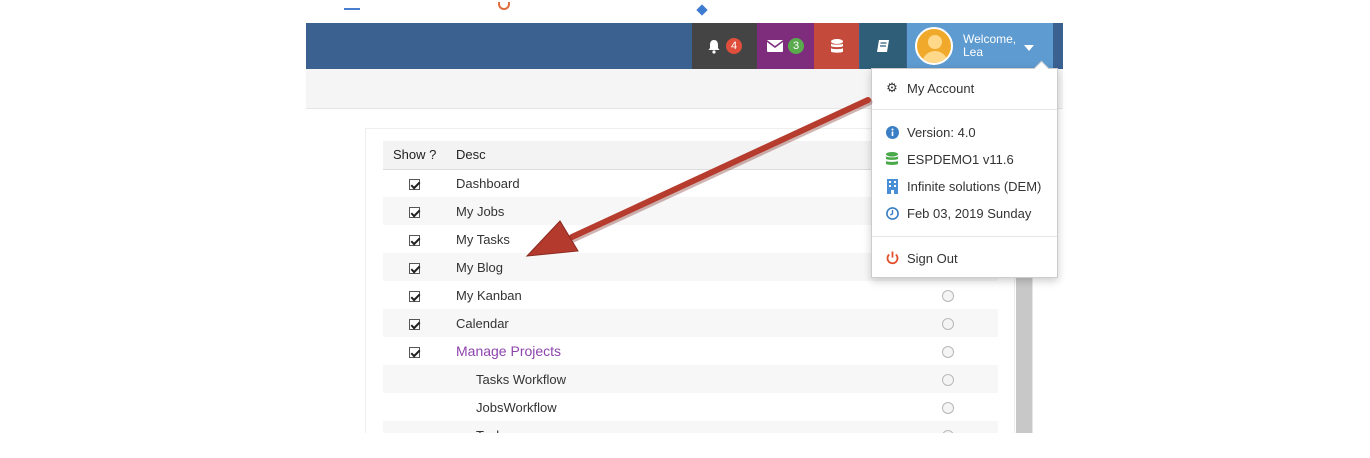 This screenshot has height=458, width=1370. What do you see at coordinates (1024, 347) in the screenshot?
I see `scrollbar-thumb` at bounding box center [1024, 347].